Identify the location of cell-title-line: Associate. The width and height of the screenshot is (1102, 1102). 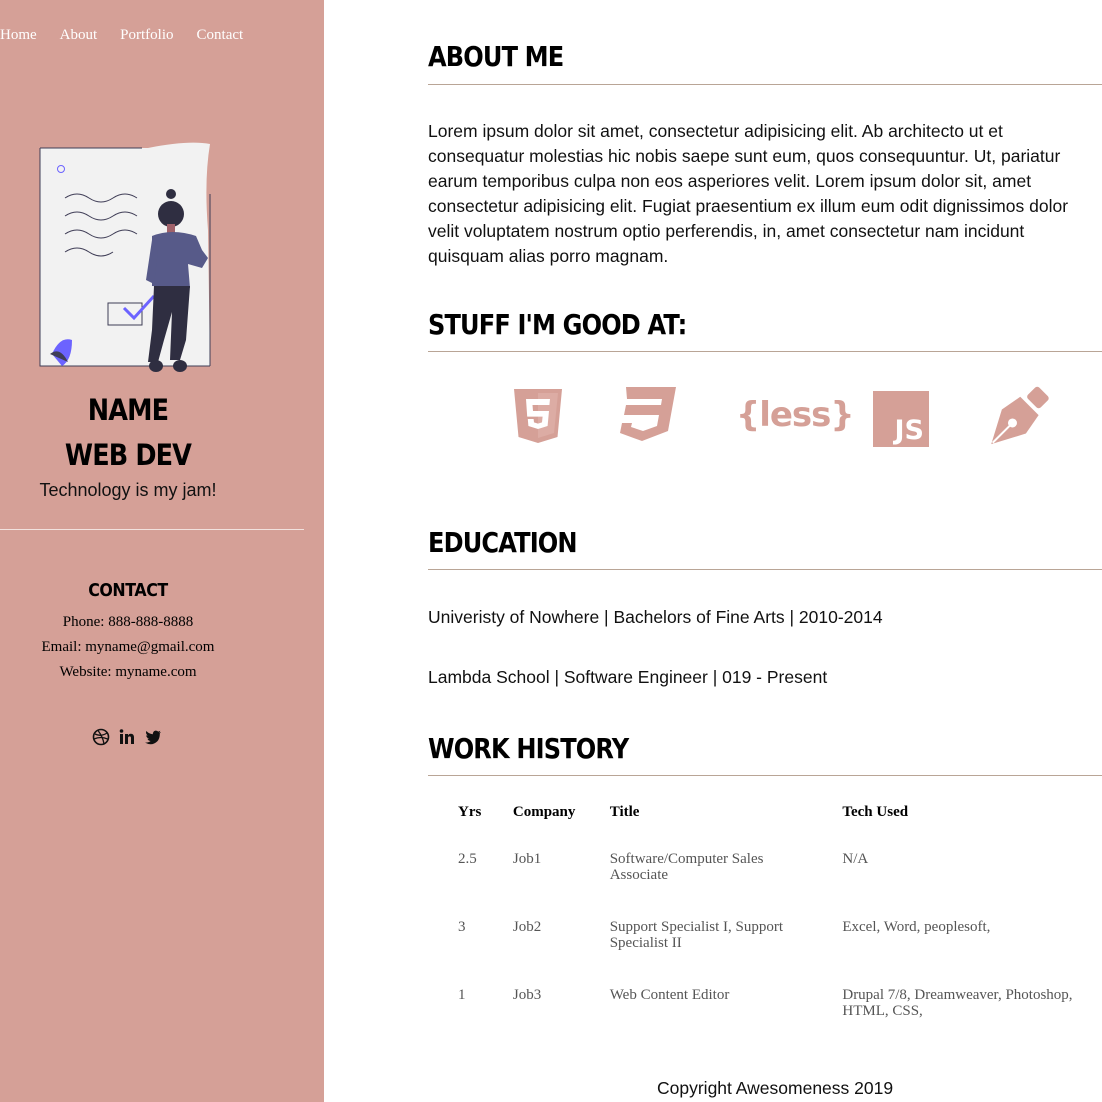
(639, 875).